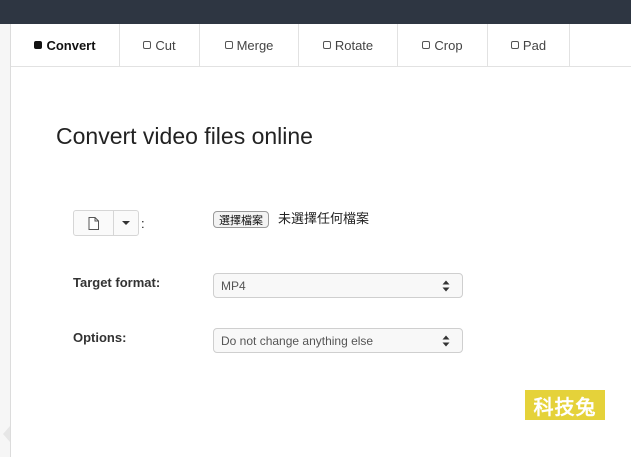  What do you see at coordinates (165, 45) in the screenshot?
I see `tab-label: Cut` at bounding box center [165, 45].